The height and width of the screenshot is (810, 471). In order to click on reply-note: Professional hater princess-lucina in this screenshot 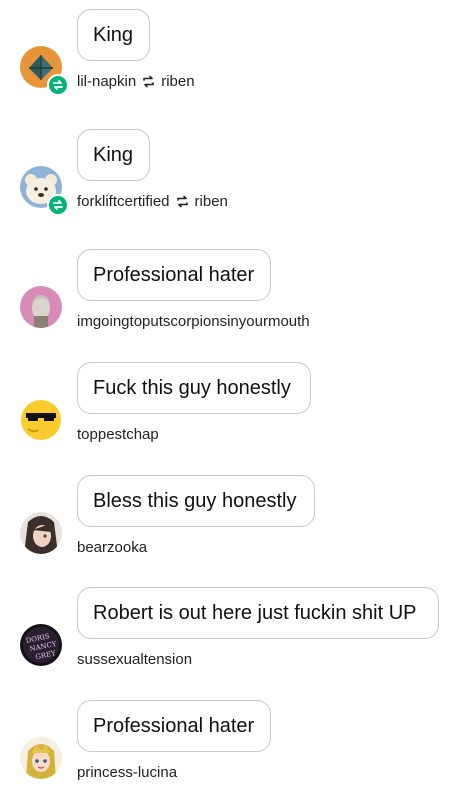, I will do `click(235, 746)`.